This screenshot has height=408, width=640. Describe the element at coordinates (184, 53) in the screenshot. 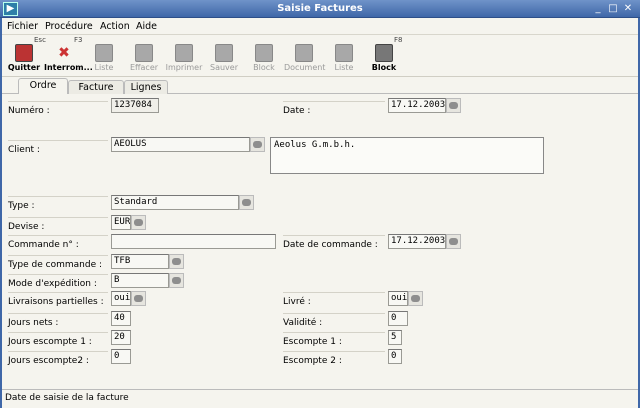

I see `printer-icon` at that location.